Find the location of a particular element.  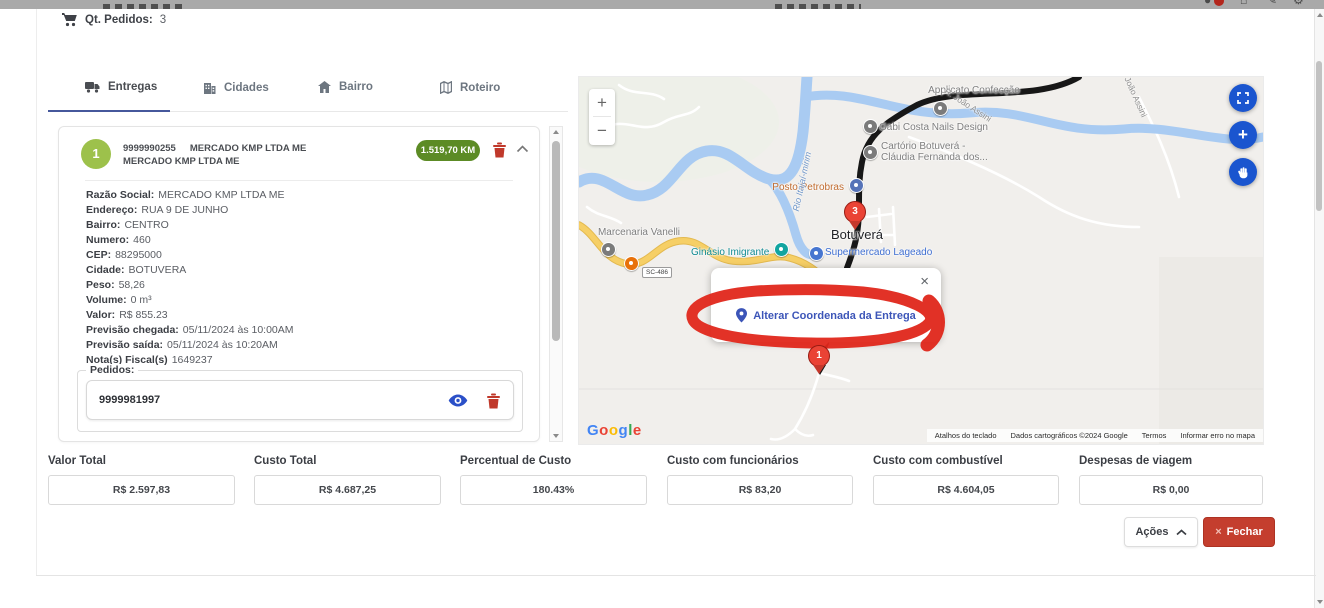

summary-value: 180.43% is located at coordinates (553, 490).